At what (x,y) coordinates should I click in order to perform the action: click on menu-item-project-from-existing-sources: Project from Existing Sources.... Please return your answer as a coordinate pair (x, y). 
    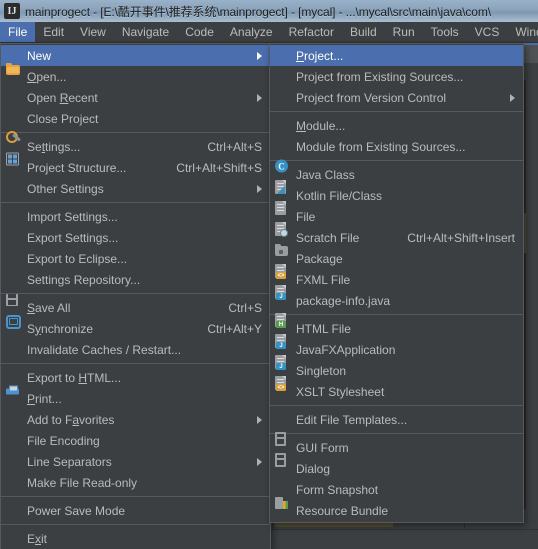
    Looking at the image, I should click on (396, 76).